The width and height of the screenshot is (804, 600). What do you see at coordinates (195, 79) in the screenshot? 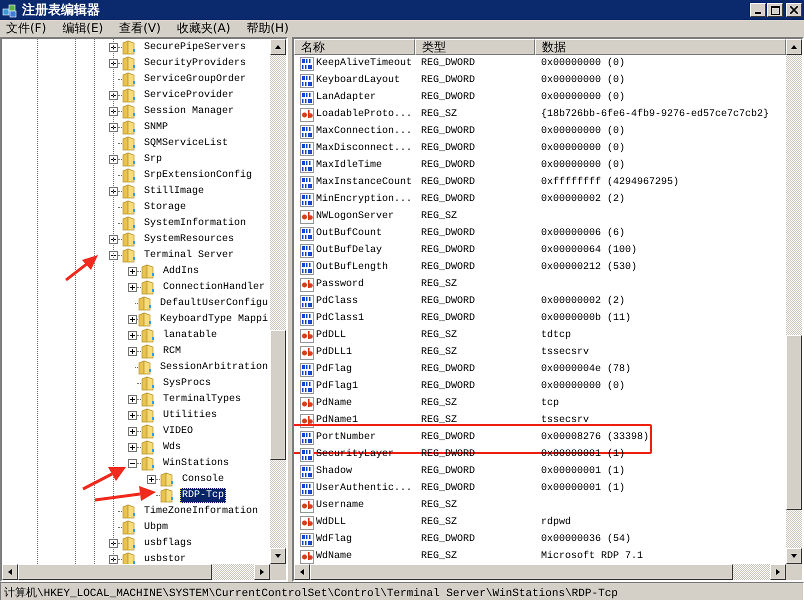
I see `tree-item: ServiceGroupOrder` at bounding box center [195, 79].